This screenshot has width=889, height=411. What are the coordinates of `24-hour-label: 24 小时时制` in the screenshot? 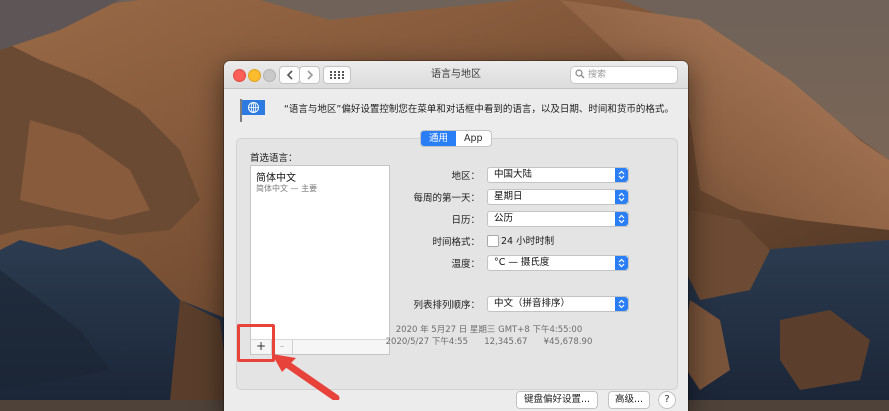 It's located at (527, 240).